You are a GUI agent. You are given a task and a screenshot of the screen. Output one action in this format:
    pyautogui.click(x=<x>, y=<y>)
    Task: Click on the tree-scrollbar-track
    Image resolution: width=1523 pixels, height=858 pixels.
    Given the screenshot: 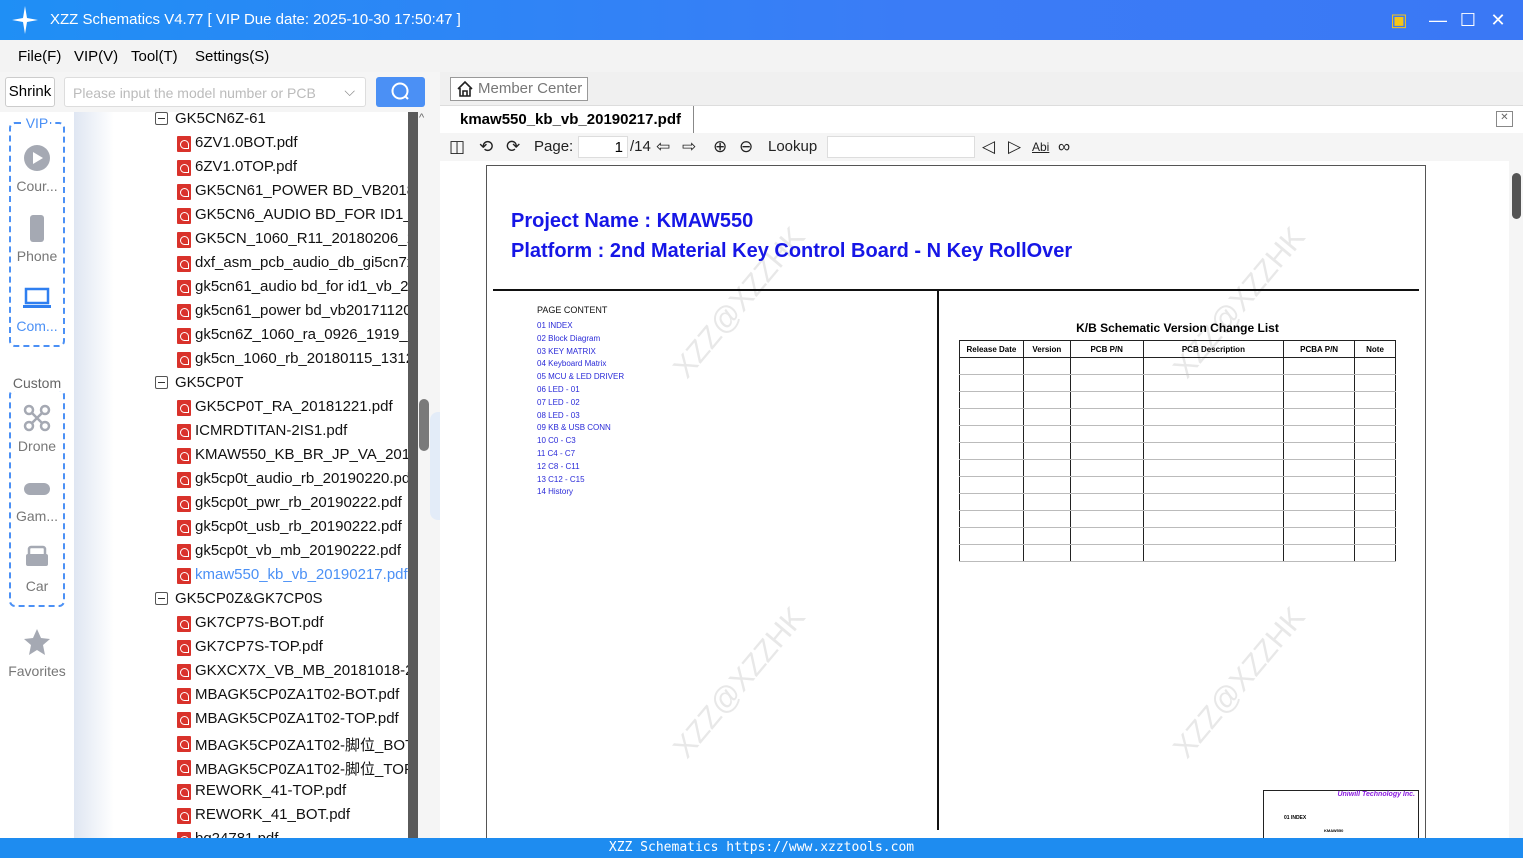 What is the action you would take?
    pyautogui.click(x=413, y=475)
    